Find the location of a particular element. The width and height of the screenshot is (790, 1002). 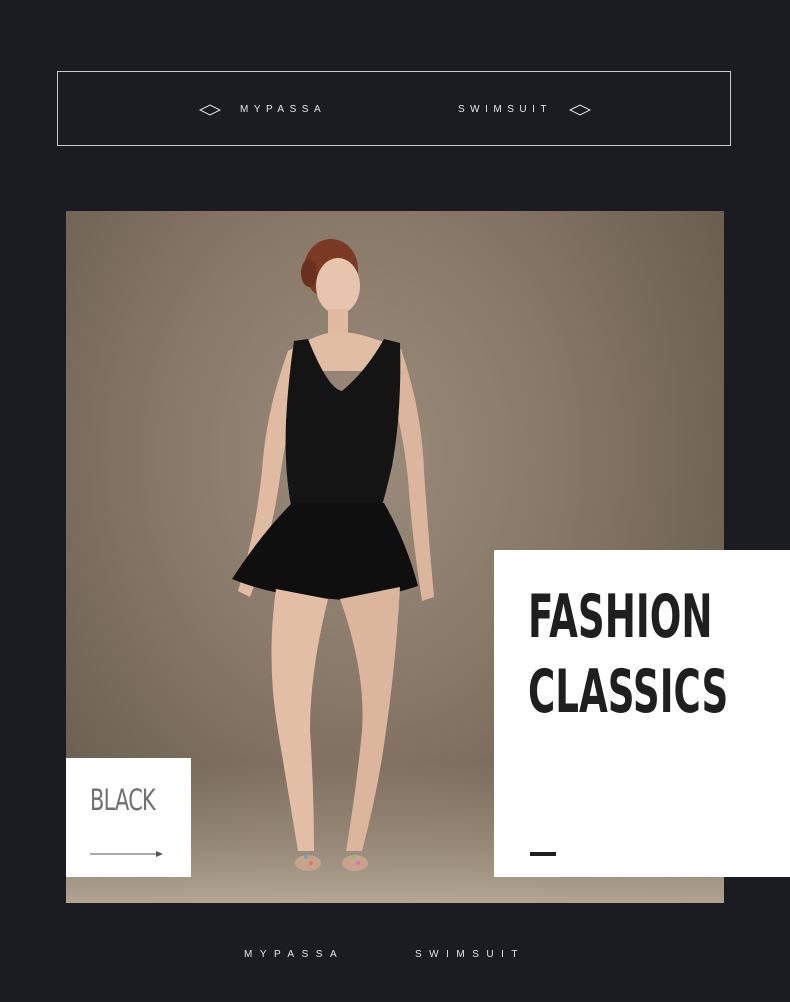

headline-line-1: FASHION is located at coordinates (620, 617).